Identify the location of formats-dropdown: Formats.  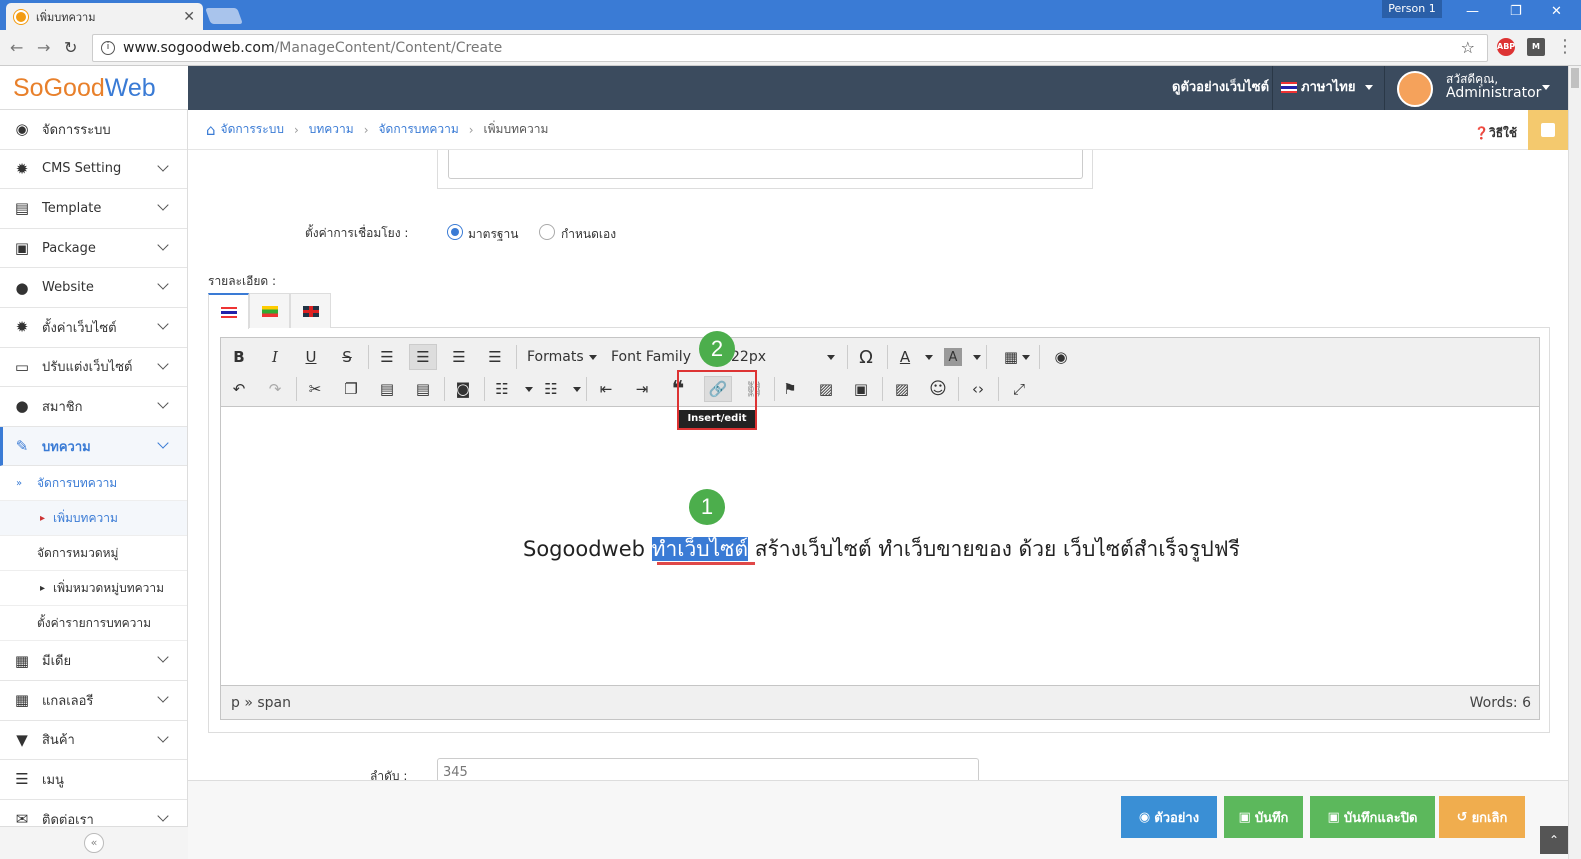
(562, 357).